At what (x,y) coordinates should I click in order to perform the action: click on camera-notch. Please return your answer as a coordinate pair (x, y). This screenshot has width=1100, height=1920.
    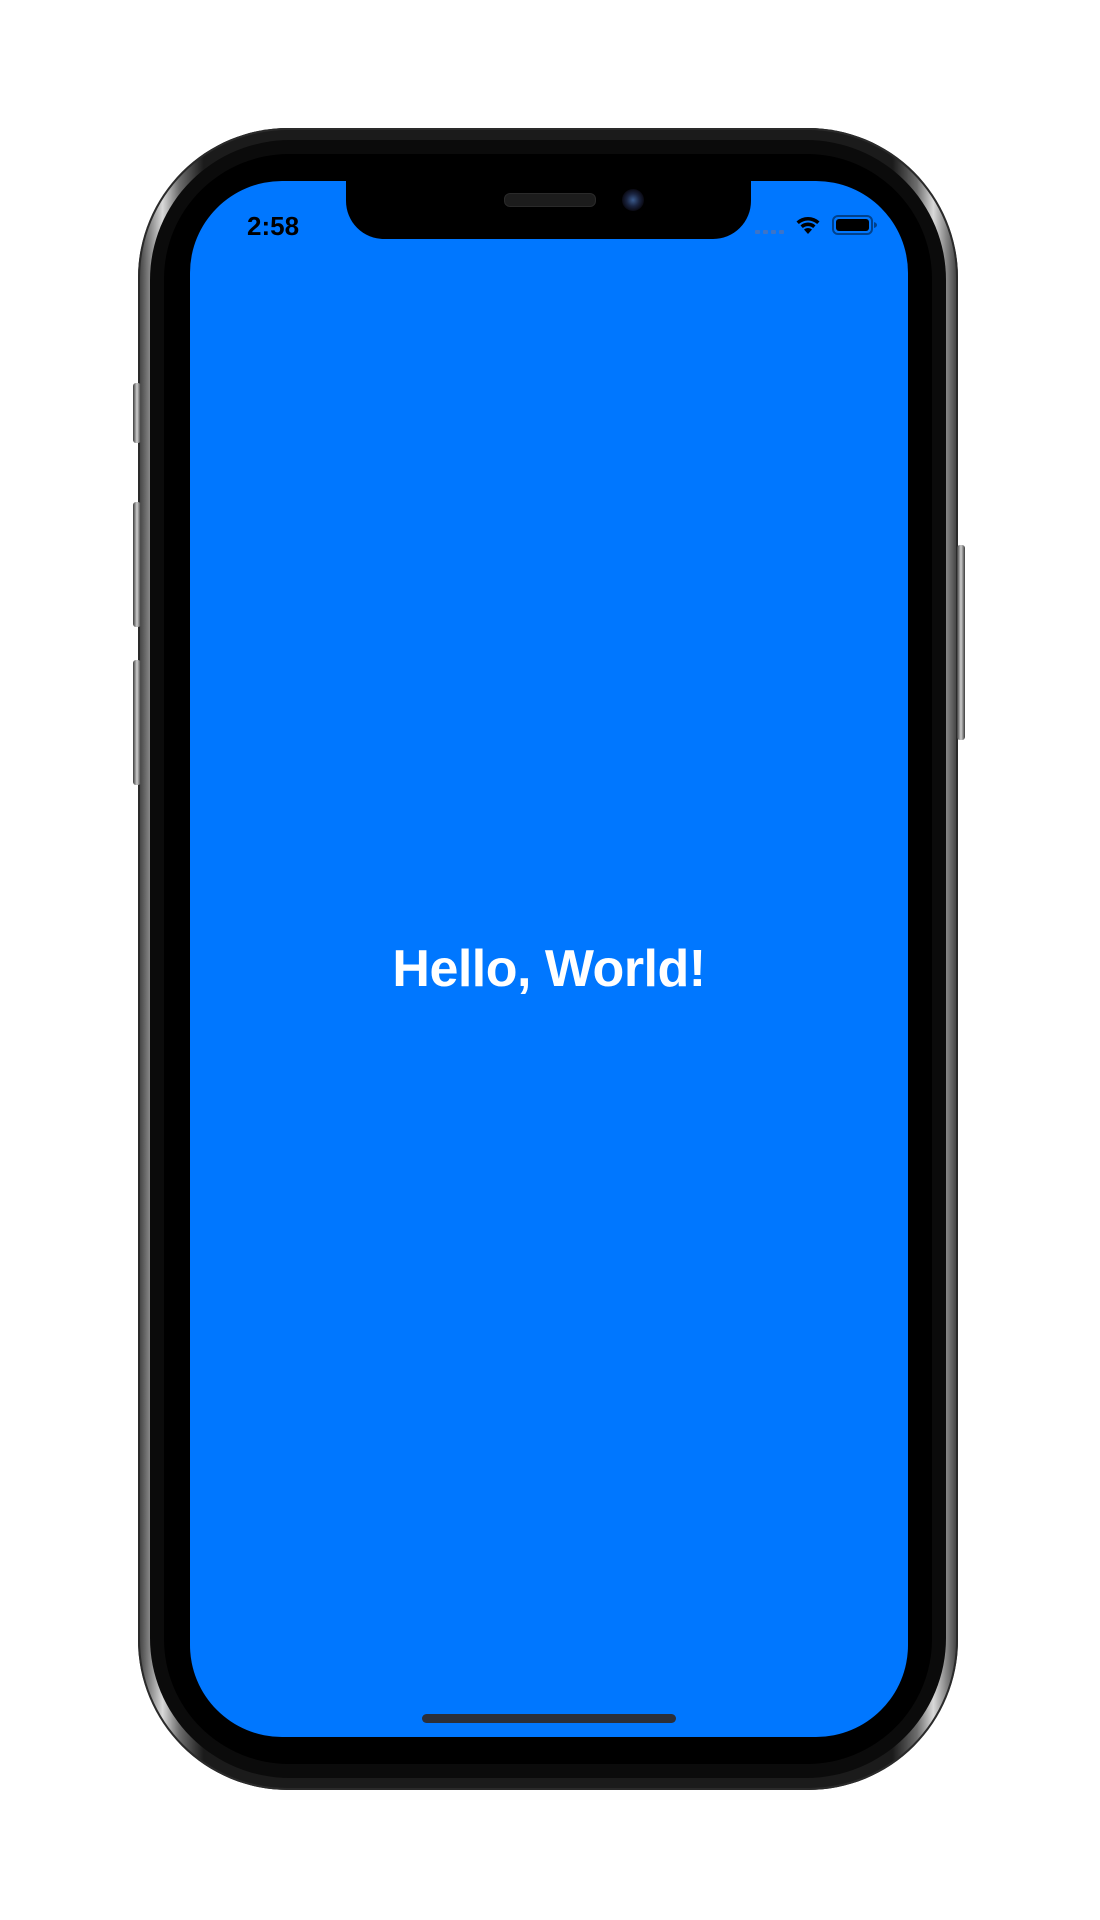
    Looking at the image, I should click on (548, 210).